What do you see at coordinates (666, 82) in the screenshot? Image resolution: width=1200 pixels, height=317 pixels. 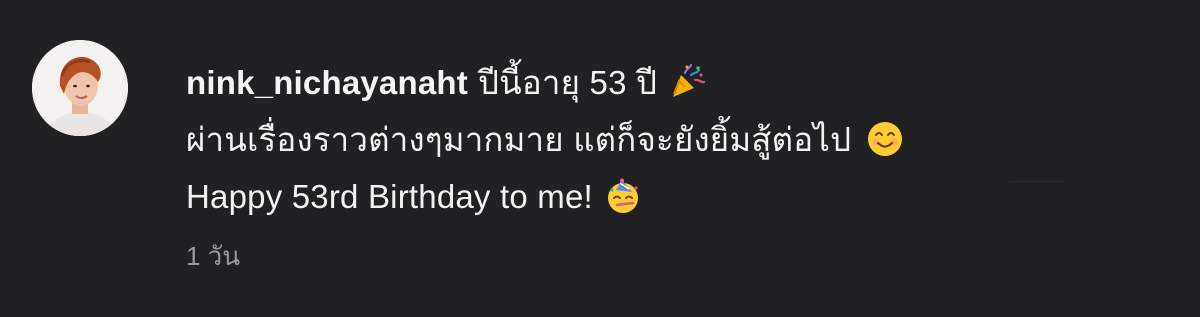 I see `comment-line-1: nink_nichayanaht ปีนี้อายุ 53 ปี` at bounding box center [666, 82].